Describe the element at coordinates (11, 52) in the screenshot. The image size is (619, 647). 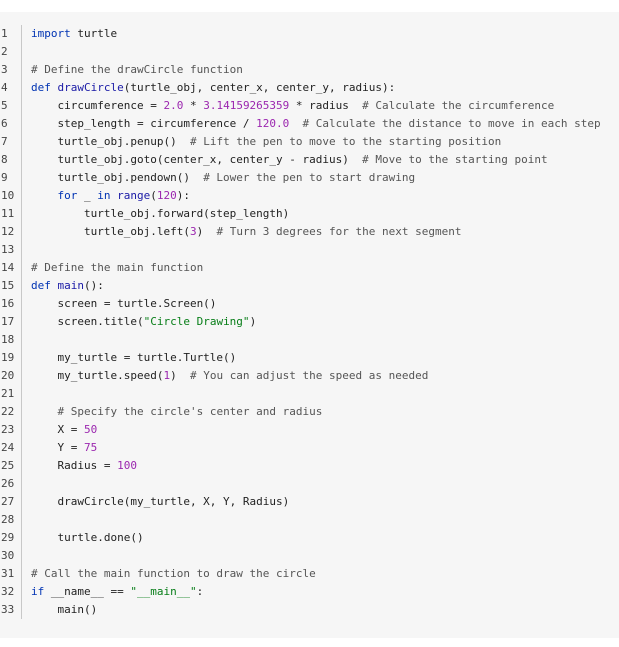
I see `line-number: 2` at that location.